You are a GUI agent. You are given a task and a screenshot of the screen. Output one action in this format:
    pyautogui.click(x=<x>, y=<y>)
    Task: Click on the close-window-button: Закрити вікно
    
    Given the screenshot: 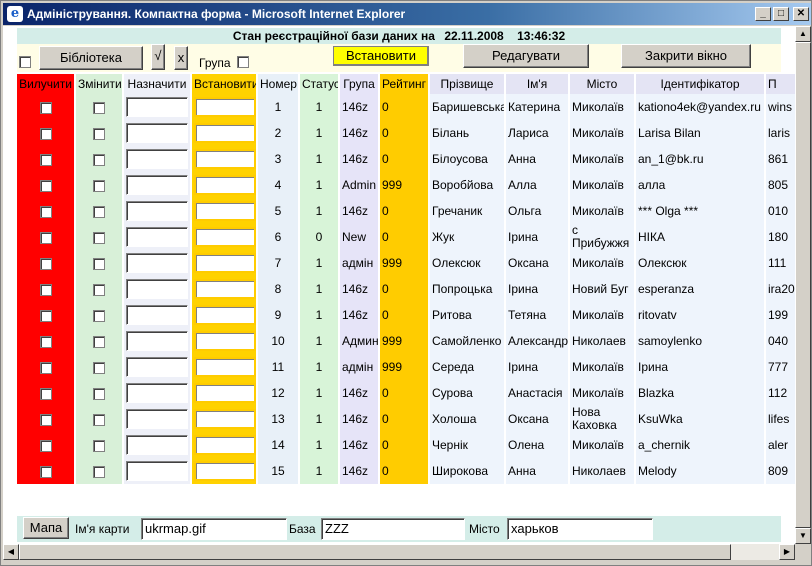 What is the action you would take?
    pyautogui.click(x=686, y=56)
    